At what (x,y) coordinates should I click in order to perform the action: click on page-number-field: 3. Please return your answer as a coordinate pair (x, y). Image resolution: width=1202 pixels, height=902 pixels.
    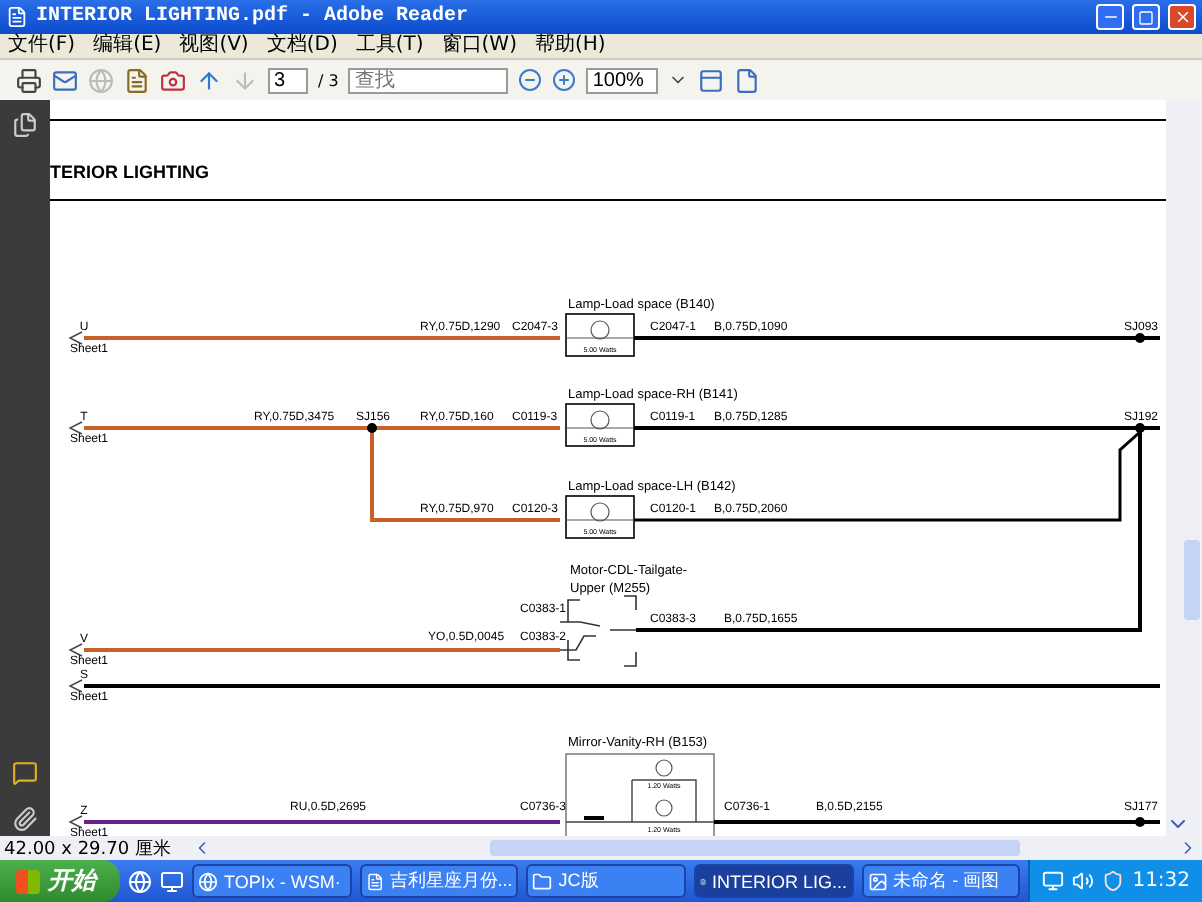
    Looking at the image, I should click on (288, 80).